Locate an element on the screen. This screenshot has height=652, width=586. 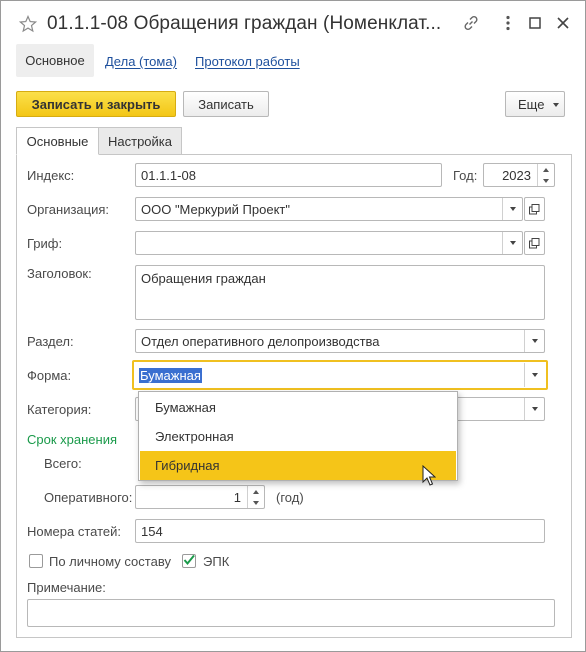
form-dropdown-list: Бумажная Электронная Гибридная is located at coordinates (298, 436).